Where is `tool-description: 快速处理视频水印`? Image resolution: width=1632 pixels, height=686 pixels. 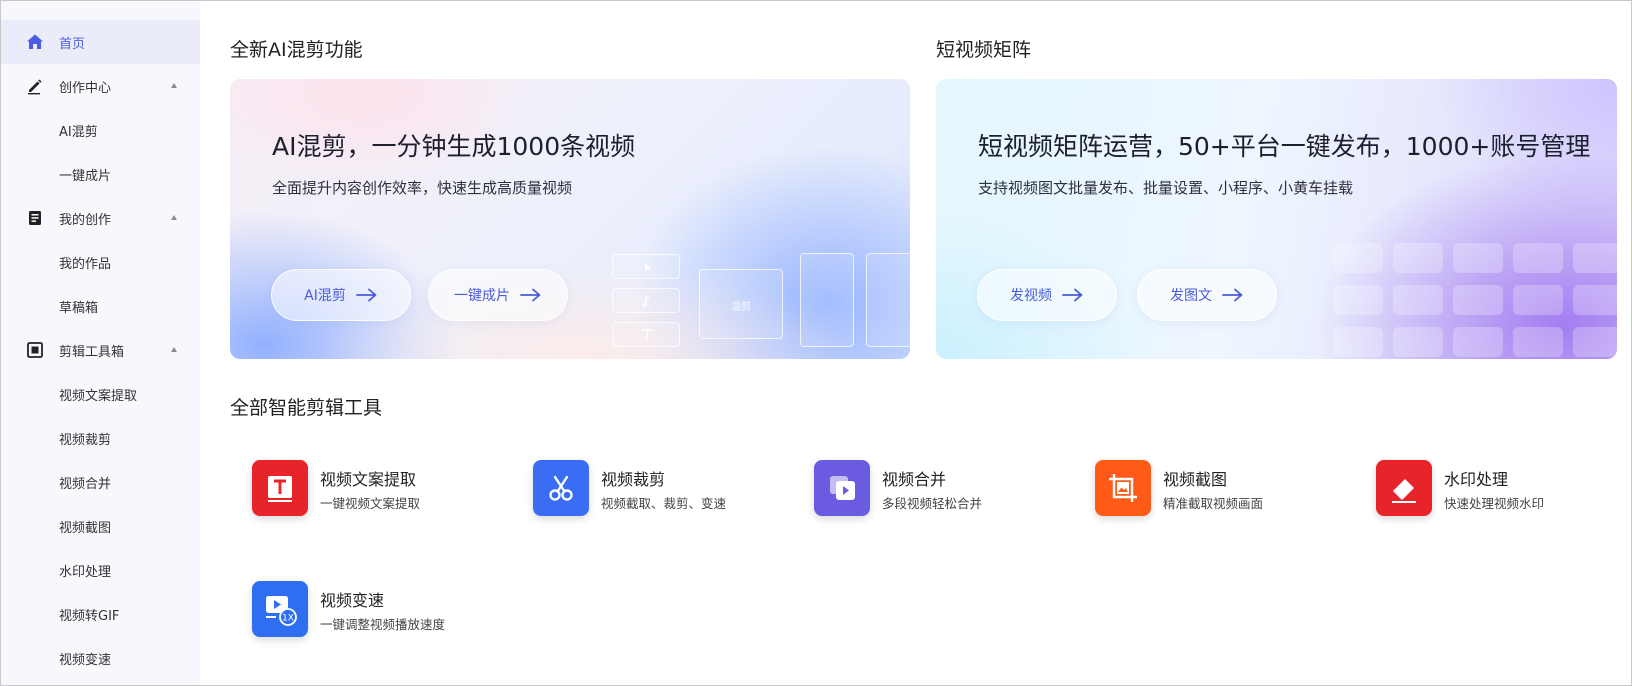 tool-description: 快速处理视频水印 is located at coordinates (1494, 503).